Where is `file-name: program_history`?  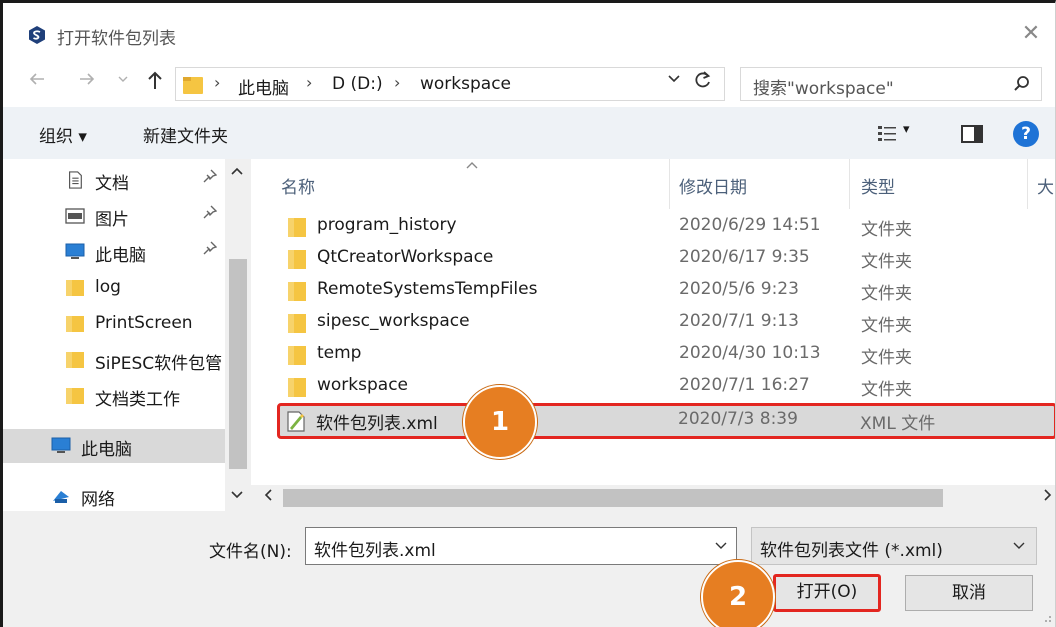 file-name: program_history is located at coordinates (387, 225).